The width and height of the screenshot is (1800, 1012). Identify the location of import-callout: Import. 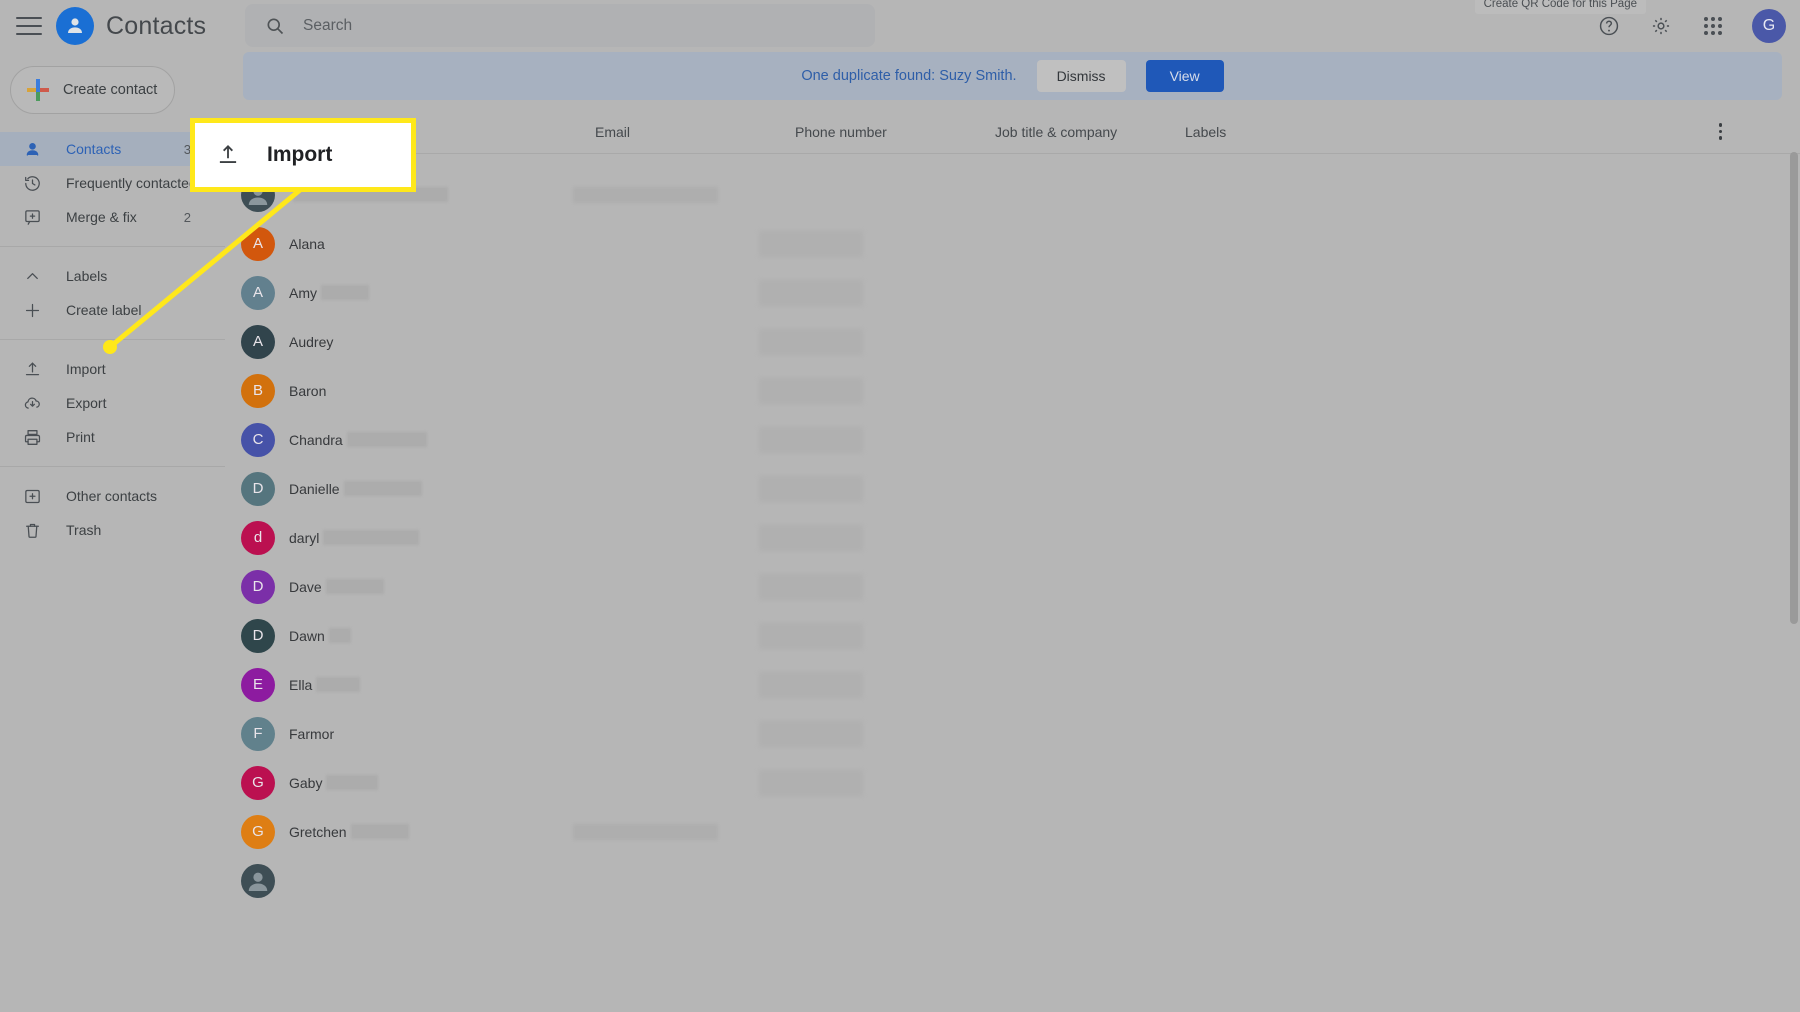
(303, 155).